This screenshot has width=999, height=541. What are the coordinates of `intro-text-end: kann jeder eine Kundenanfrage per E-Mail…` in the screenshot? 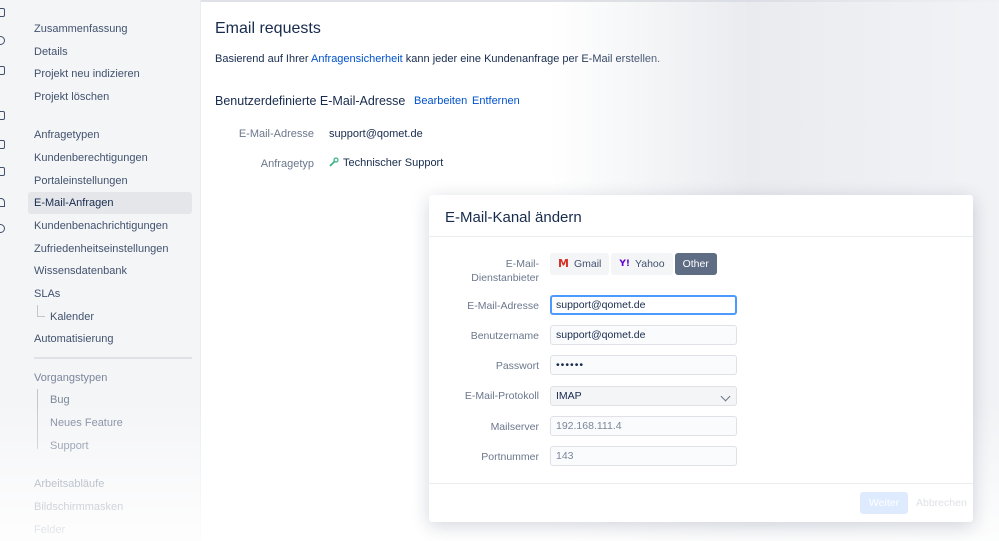 It's located at (531, 59).